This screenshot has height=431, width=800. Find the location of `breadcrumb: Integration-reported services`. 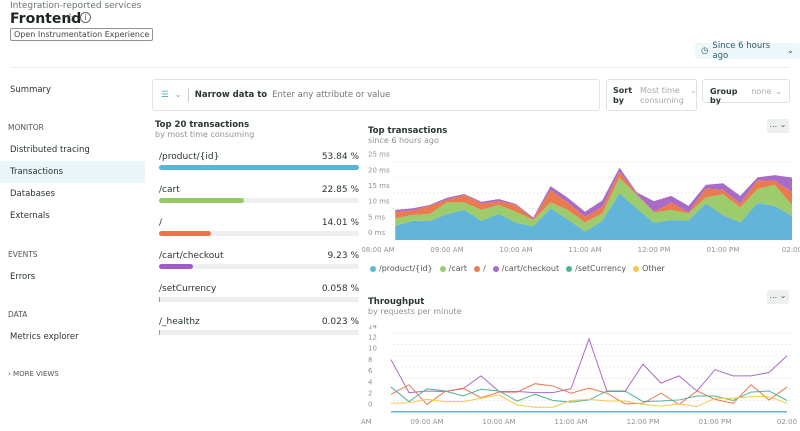

breadcrumb: Integration-reported services is located at coordinates (75, 6).